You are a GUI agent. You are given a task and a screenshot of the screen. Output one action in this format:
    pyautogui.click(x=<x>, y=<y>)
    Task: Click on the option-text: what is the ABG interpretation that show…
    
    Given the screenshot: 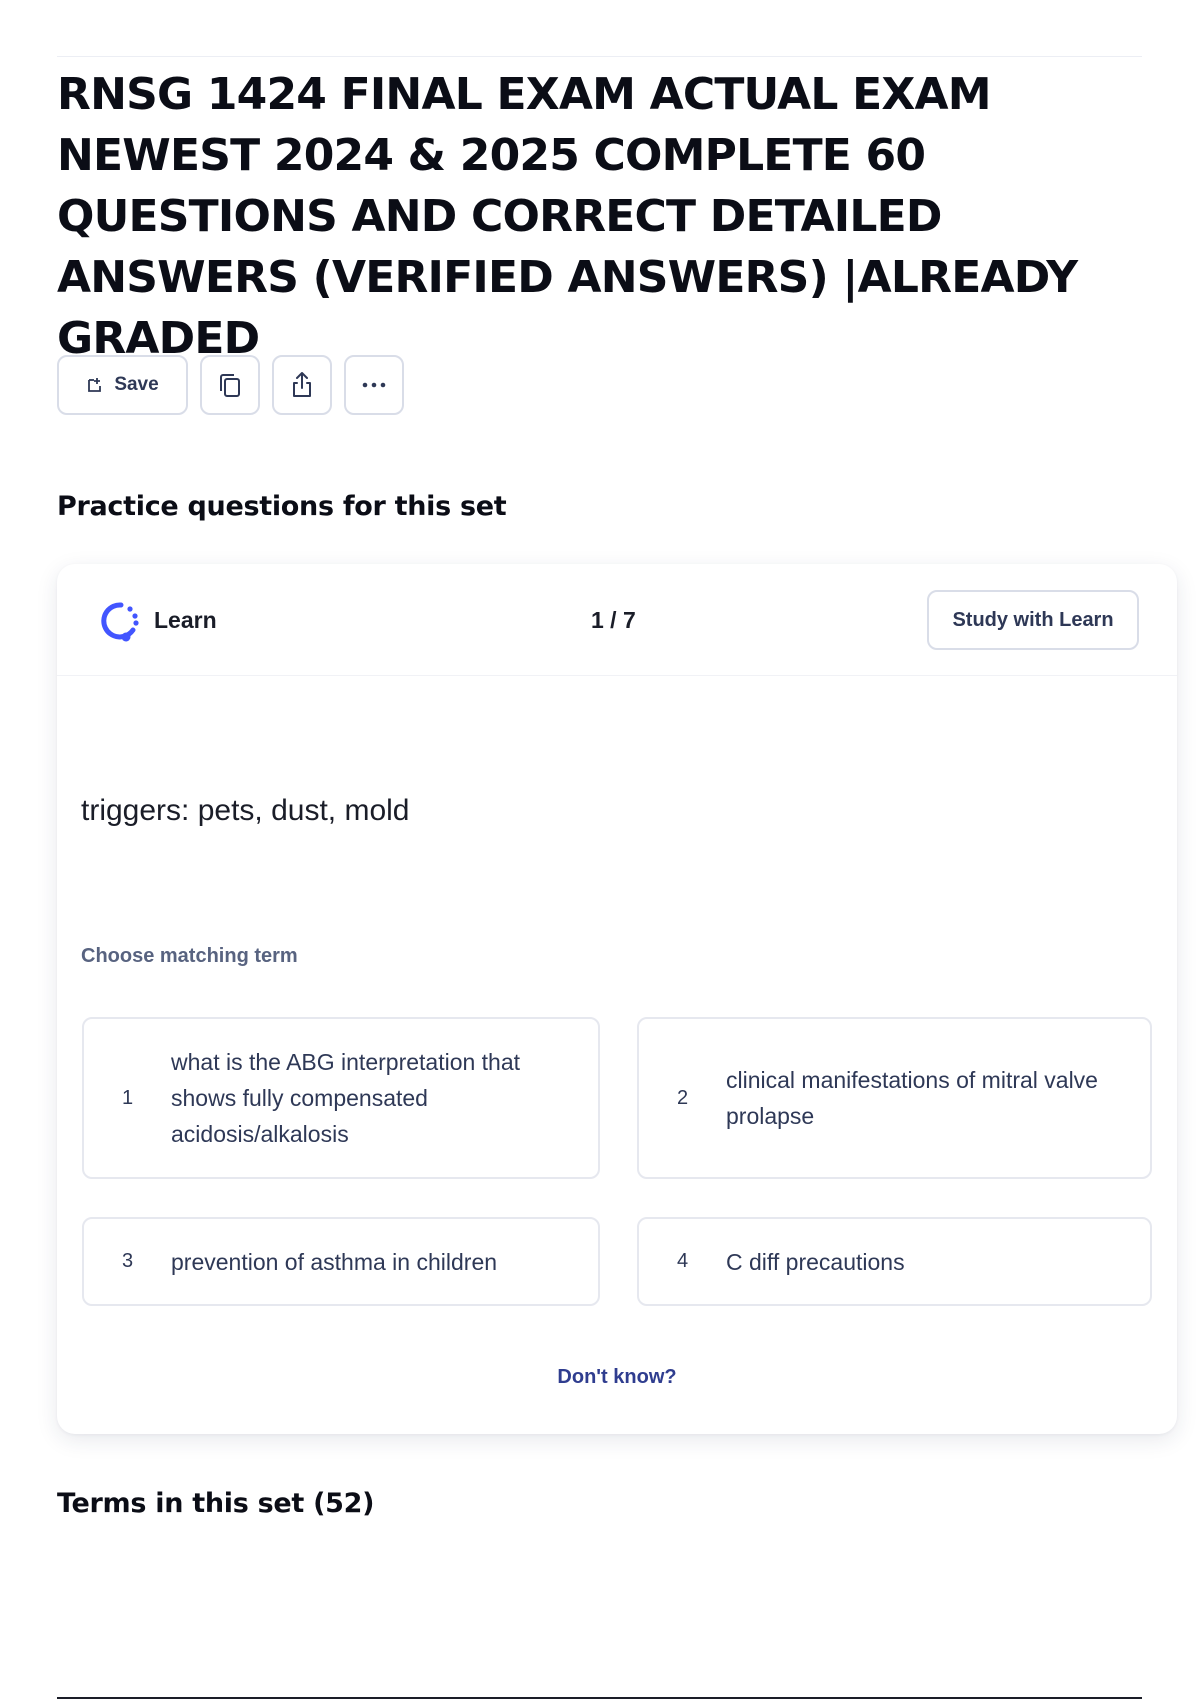 What is the action you would take?
    pyautogui.click(x=346, y=1098)
    